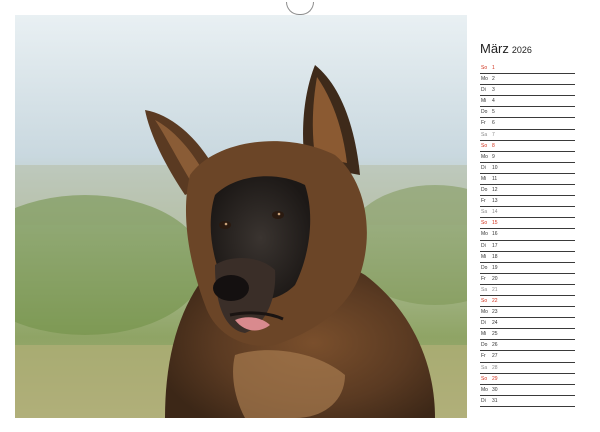 The image size is (600, 432). What do you see at coordinates (494, 48) in the screenshot?
I see `month-name: März` at bounding box center [494, 48].